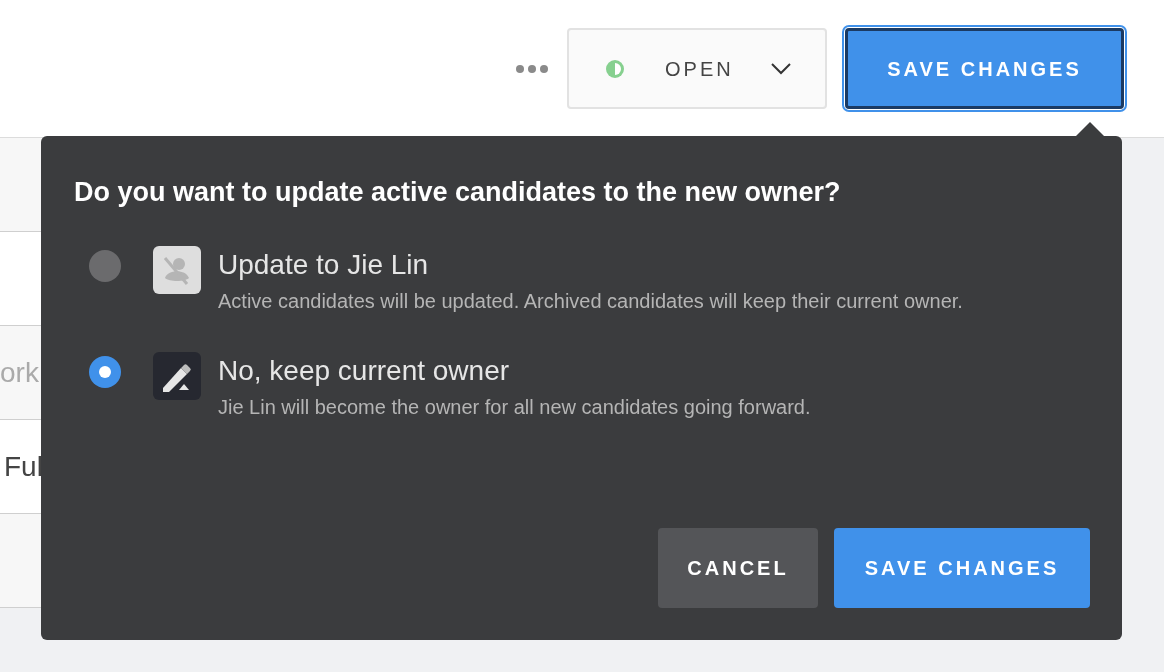  What do you see at coordinates (23, 466) in the screenshot?
I see `background-text: Ful` at bounding box center [23, 466].